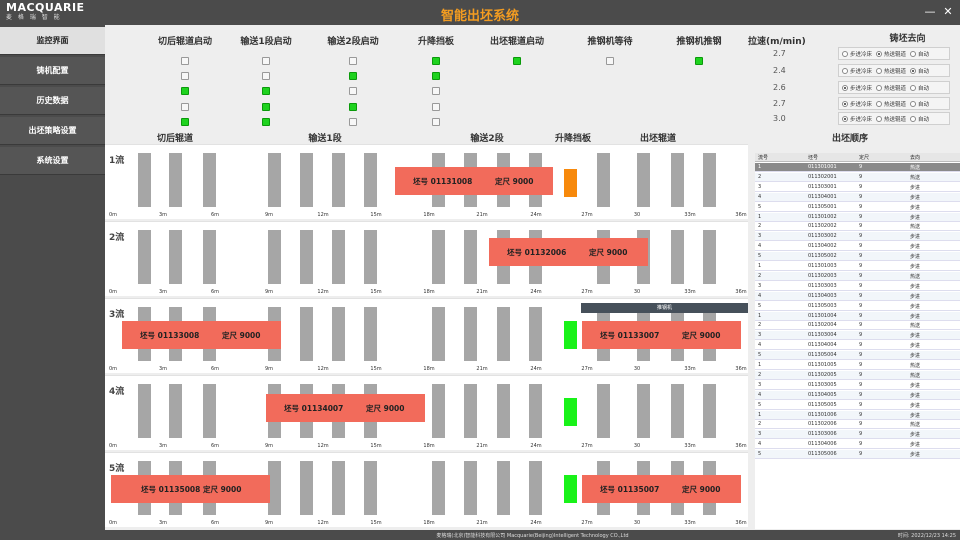 The image size is (960, 540). I want to click on slab: 坯号 01135008 定尺 9000, so click(190, 489).